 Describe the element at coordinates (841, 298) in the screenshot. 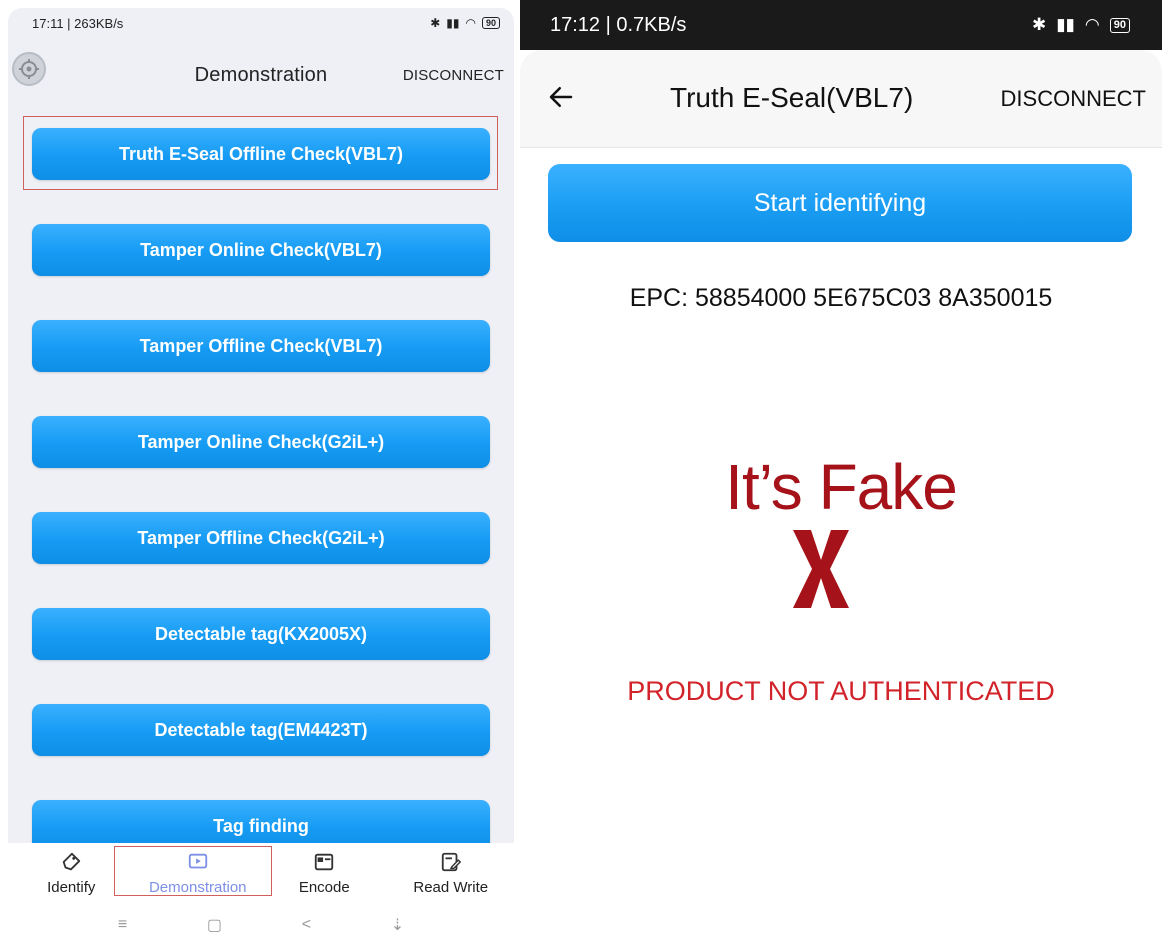

I see `epc-value: EPC: 58854000 5E675C03 8A350015` at that location.